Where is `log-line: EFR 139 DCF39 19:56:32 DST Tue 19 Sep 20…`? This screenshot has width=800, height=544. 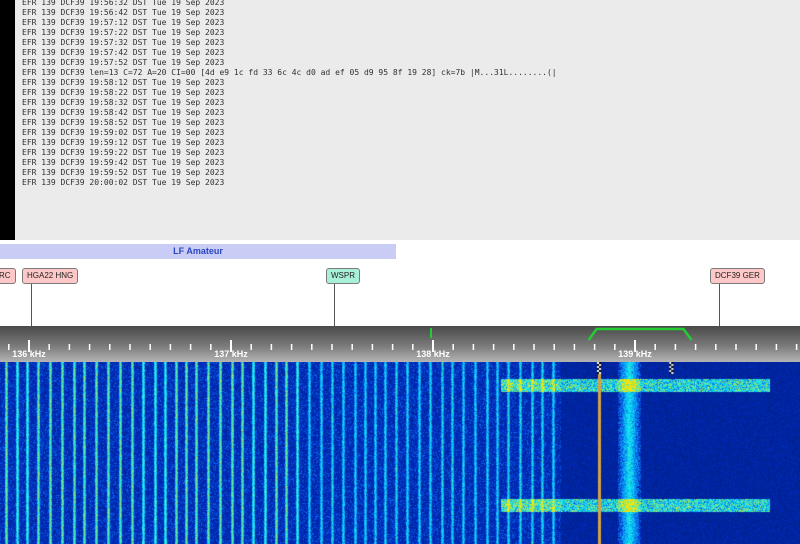 log-line: EFR 139 DCF39 19:56:32 DST Tue 19 Sep 20… is located at coordinates (123, 3).